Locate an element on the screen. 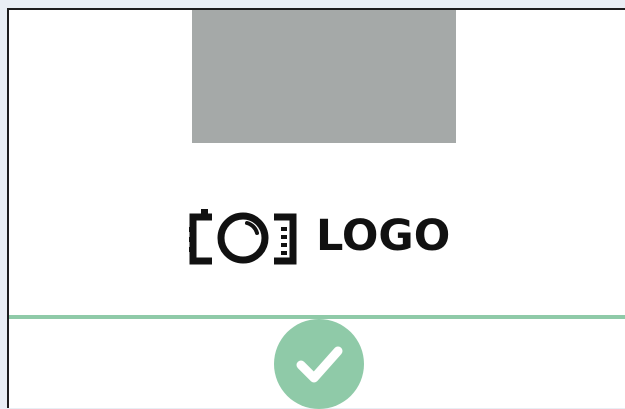 Image resolution: width=625 pixels, height=409 pixels. logo: LOGO is located at coordinates (317, 236).